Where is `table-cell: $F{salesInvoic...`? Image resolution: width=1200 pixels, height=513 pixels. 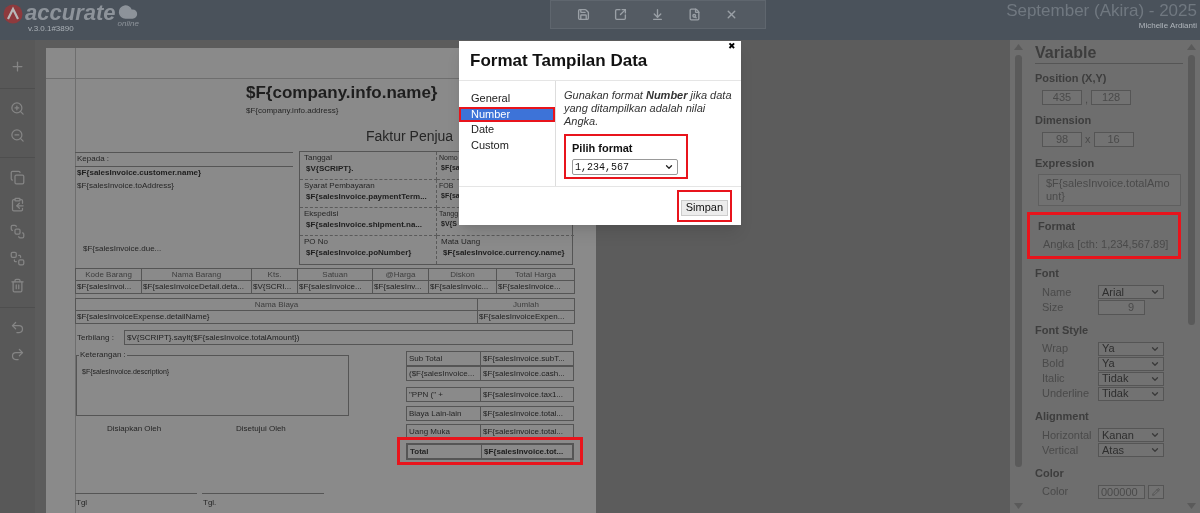 table-cell: $F{salesInvoic... is located at coordinates (463, 287).